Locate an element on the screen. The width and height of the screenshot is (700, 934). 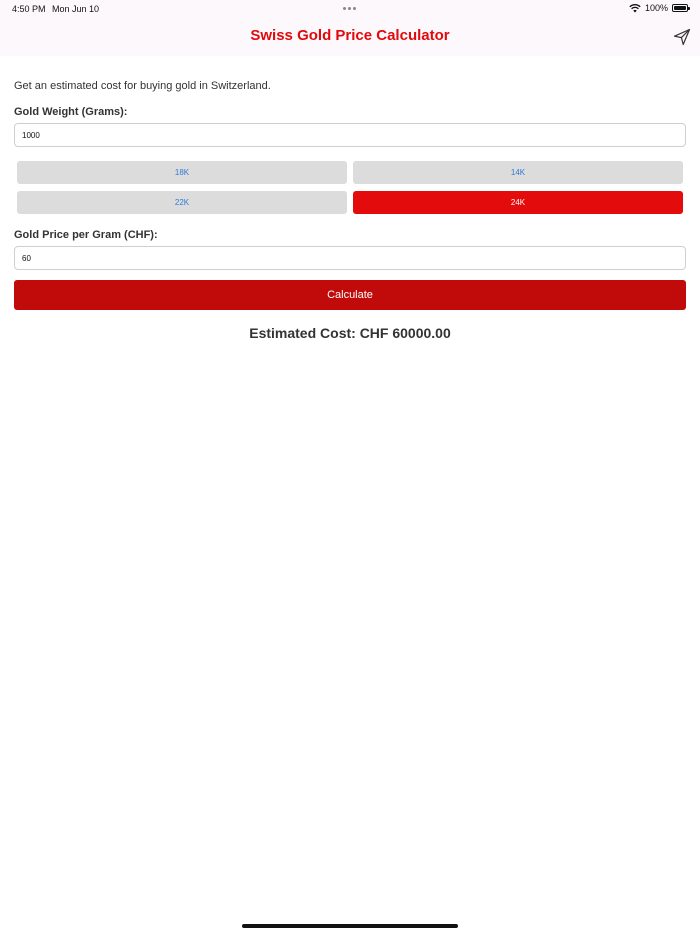
estimated-cost-result: Estimated Cost: CHF 60000.00 is located at coordinates (350, 333).